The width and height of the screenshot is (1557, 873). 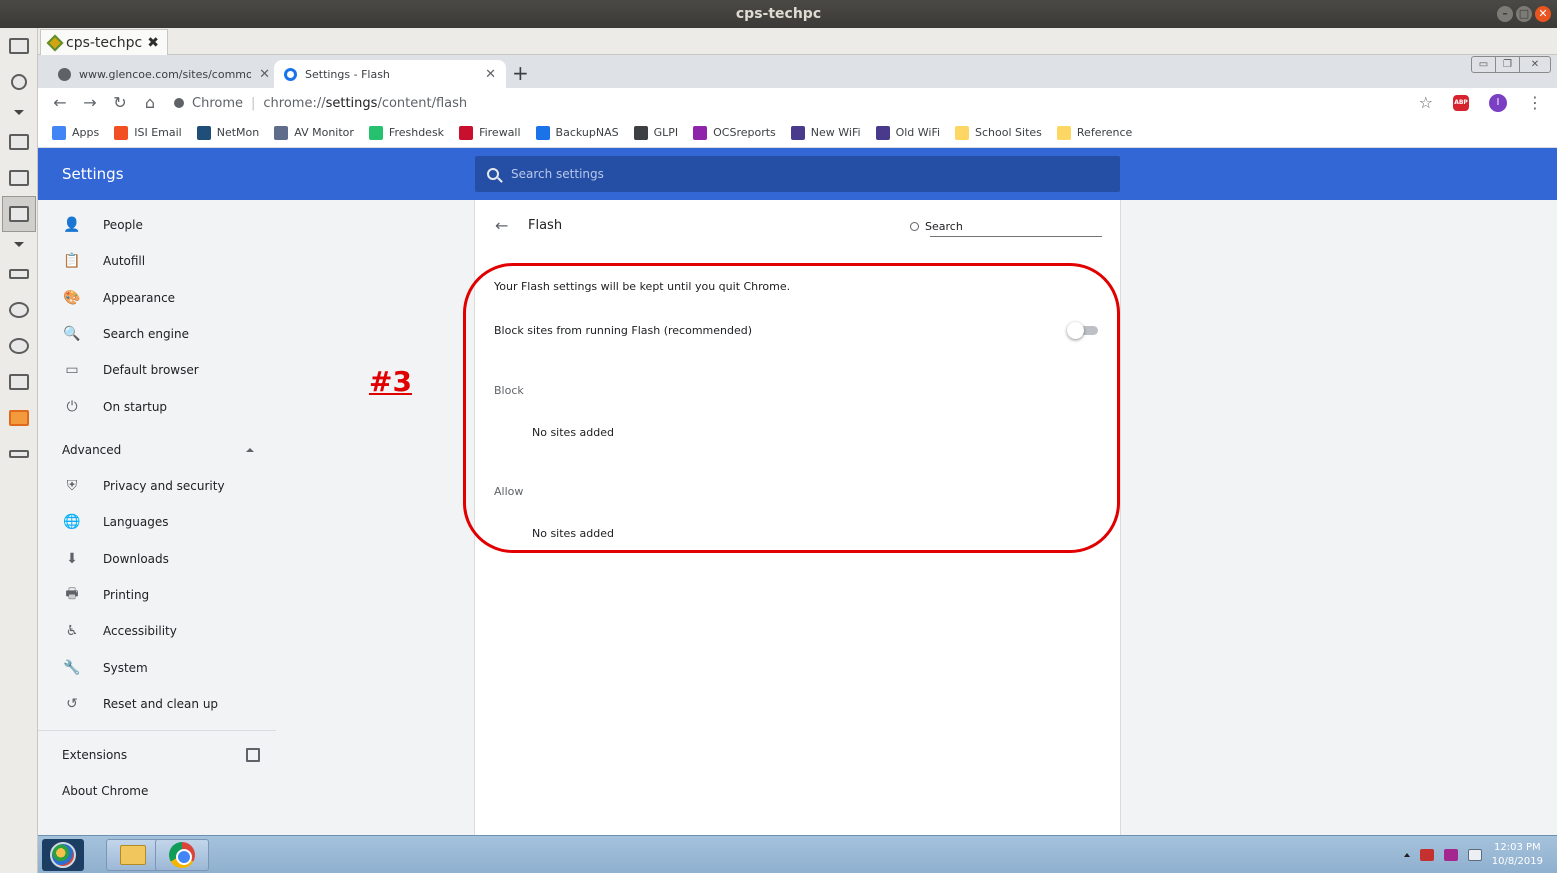 What do you see at coordinates (157, 261) in the screenshot?
I see `sidebar-item-autofill: 📋 Autofill` at bounding box center [157, 261].